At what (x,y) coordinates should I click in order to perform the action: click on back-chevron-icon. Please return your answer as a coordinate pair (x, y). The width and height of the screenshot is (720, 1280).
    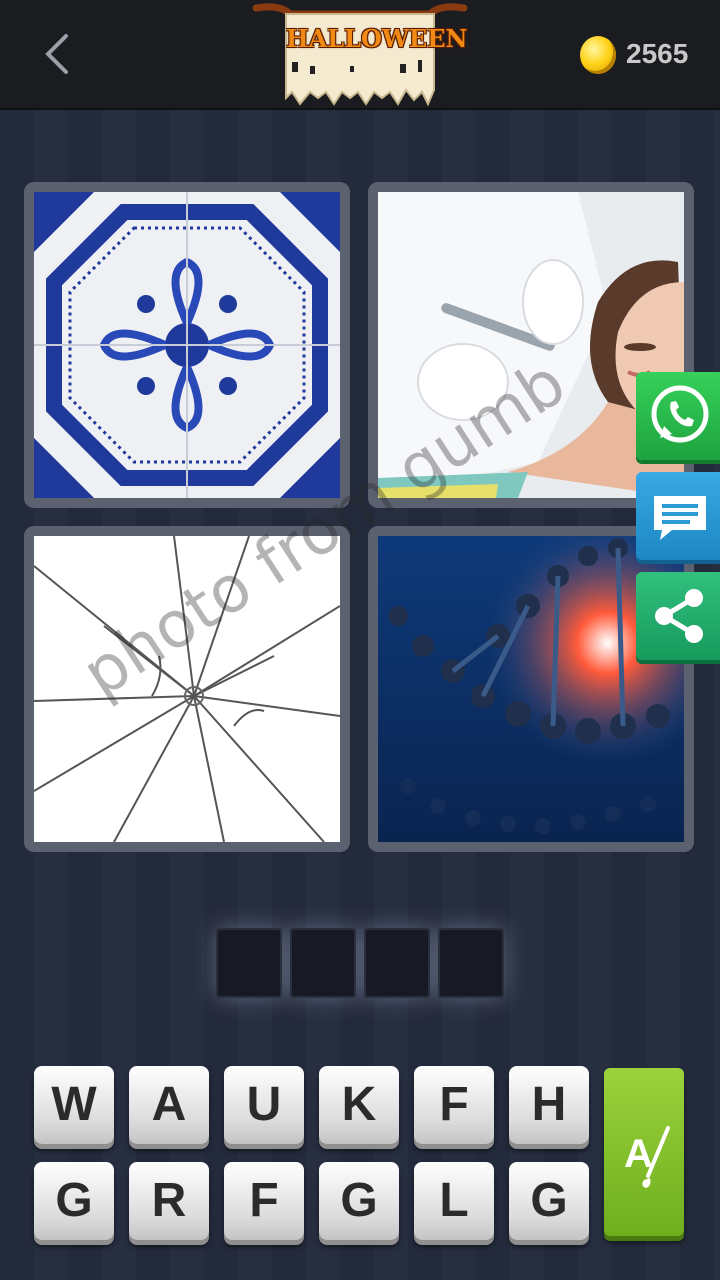
    Looking at the image, I should click on (56, 54).